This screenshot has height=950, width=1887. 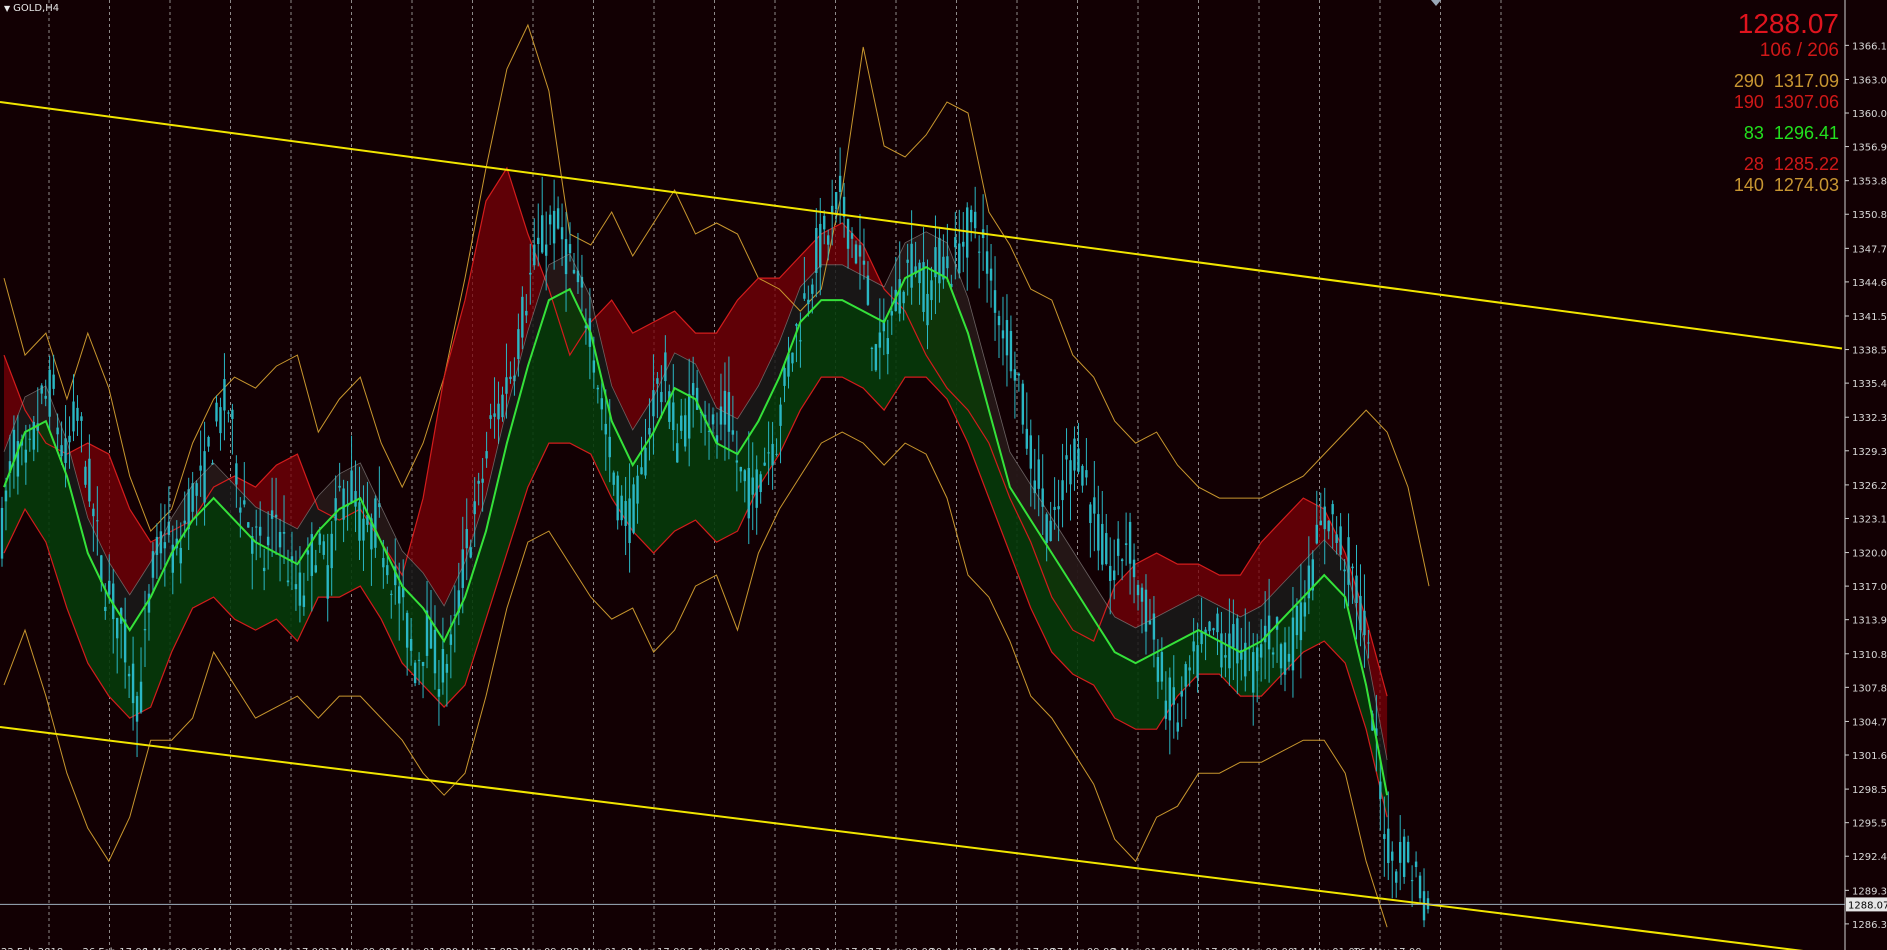 What do you see at coordinates (1799, 50) in the screenshot?
I see `spread-text: 106 / 206` at bounding box center [1799, 50].